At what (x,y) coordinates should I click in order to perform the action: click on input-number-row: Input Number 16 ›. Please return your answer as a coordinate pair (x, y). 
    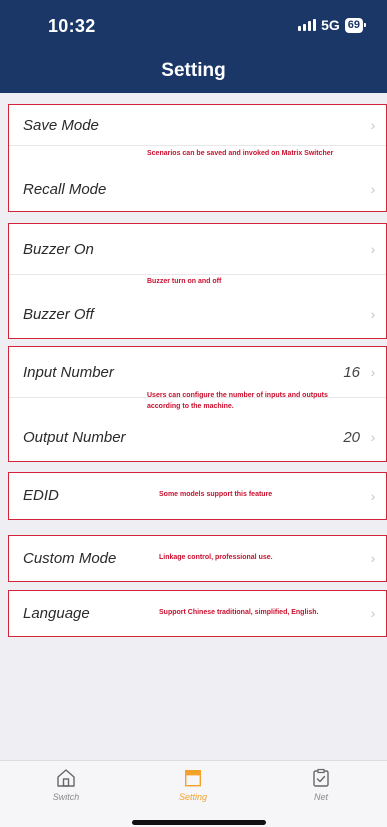
    Looking at the image, I should click on (197, 372).